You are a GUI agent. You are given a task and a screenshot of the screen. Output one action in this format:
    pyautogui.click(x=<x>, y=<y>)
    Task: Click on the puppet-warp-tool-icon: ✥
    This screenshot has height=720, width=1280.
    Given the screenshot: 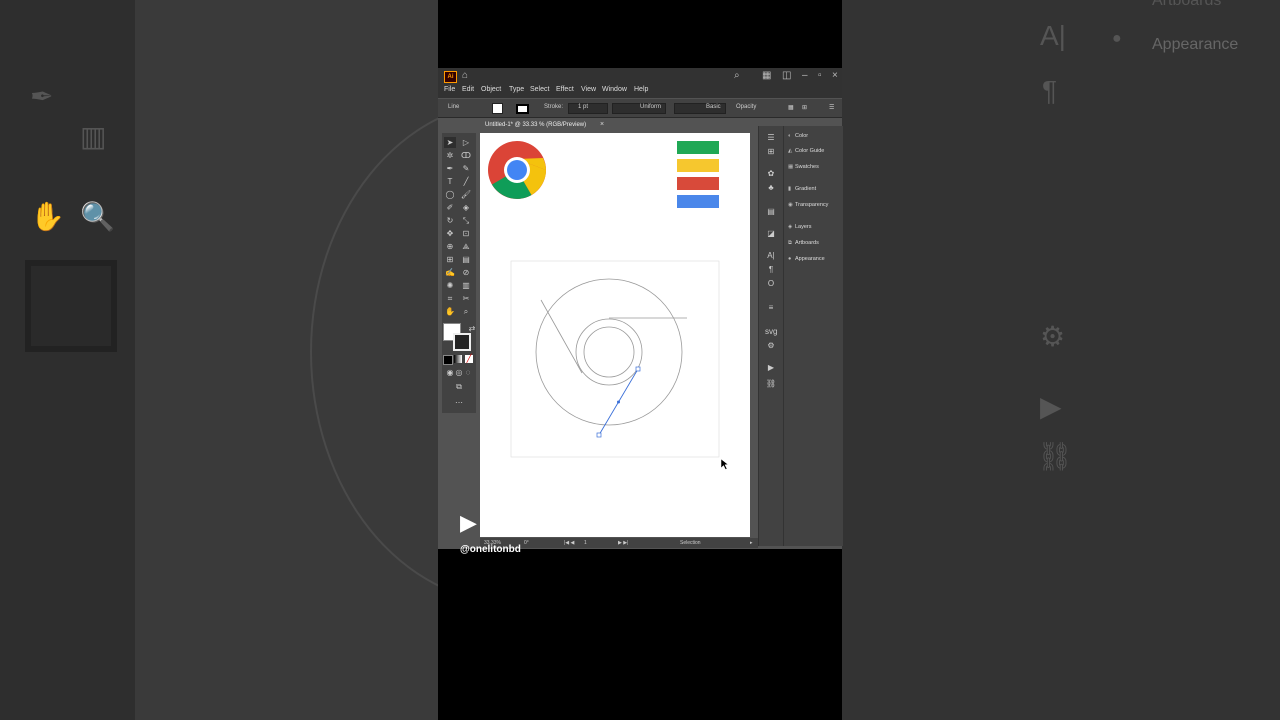 What is the action you would take?
    pyautogui.click(x=450, y=233)
    